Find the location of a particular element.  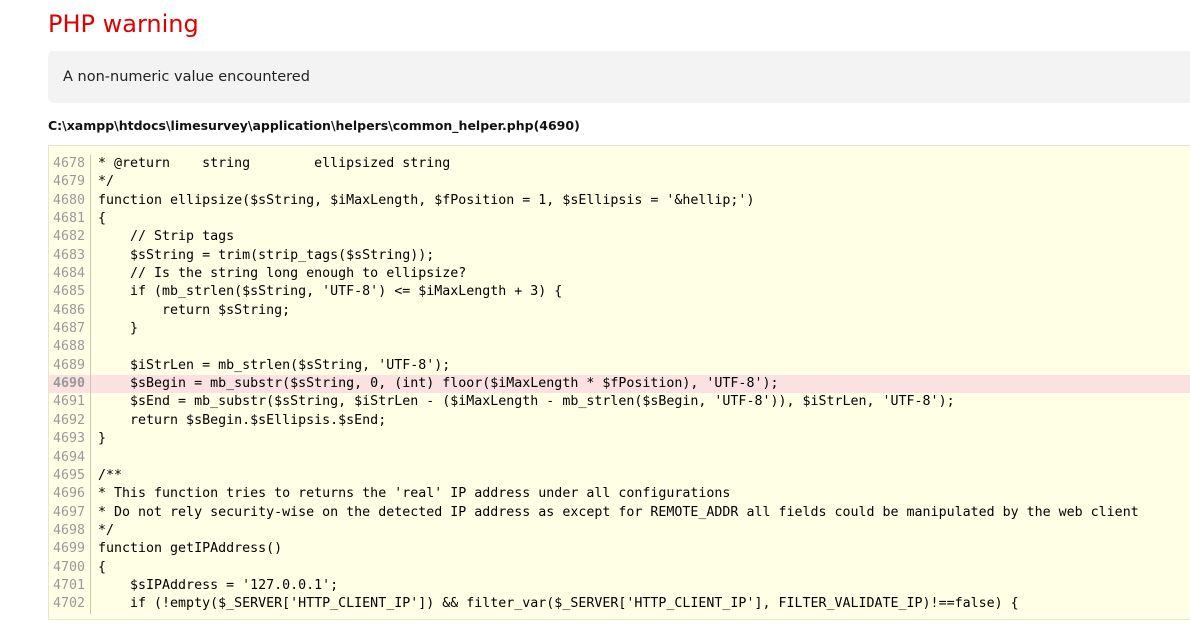

line-number: 4686 is located at coordinates (70, 311).